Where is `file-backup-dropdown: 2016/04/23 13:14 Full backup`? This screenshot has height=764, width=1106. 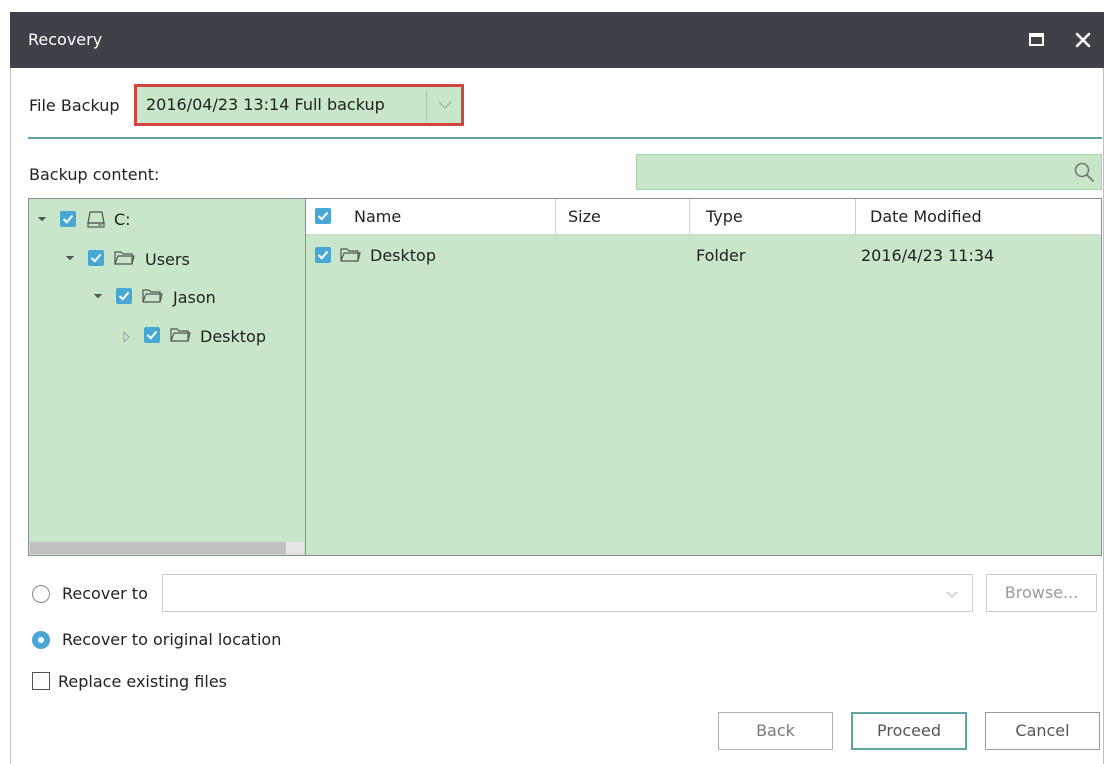 file-backup-dropdown: 2016/04/23 13:14 Full backup is located at coordinates (299, 105).